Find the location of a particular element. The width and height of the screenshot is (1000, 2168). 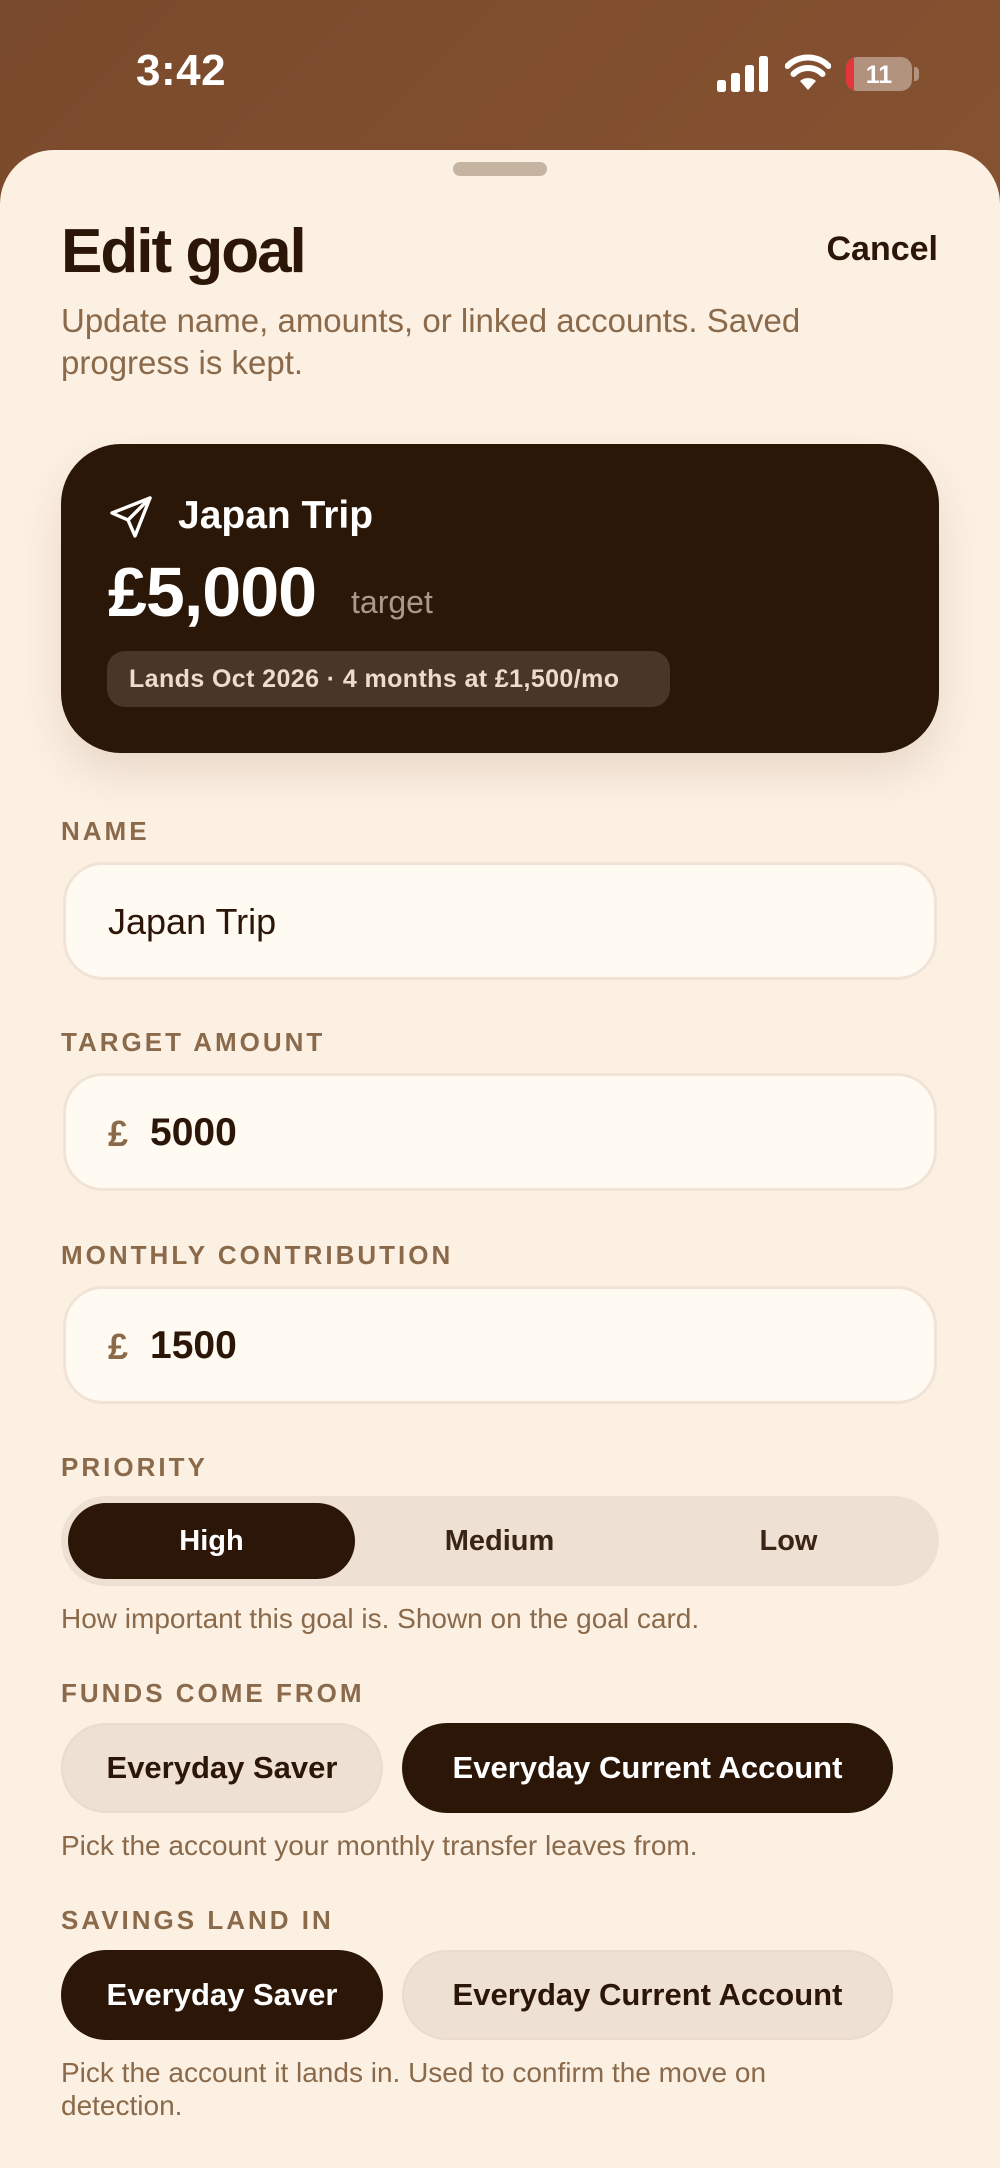

goal-preview-summary: Lands Oct 2026 · 4 months at £1,500/mo is located at coordinates (388, 679).